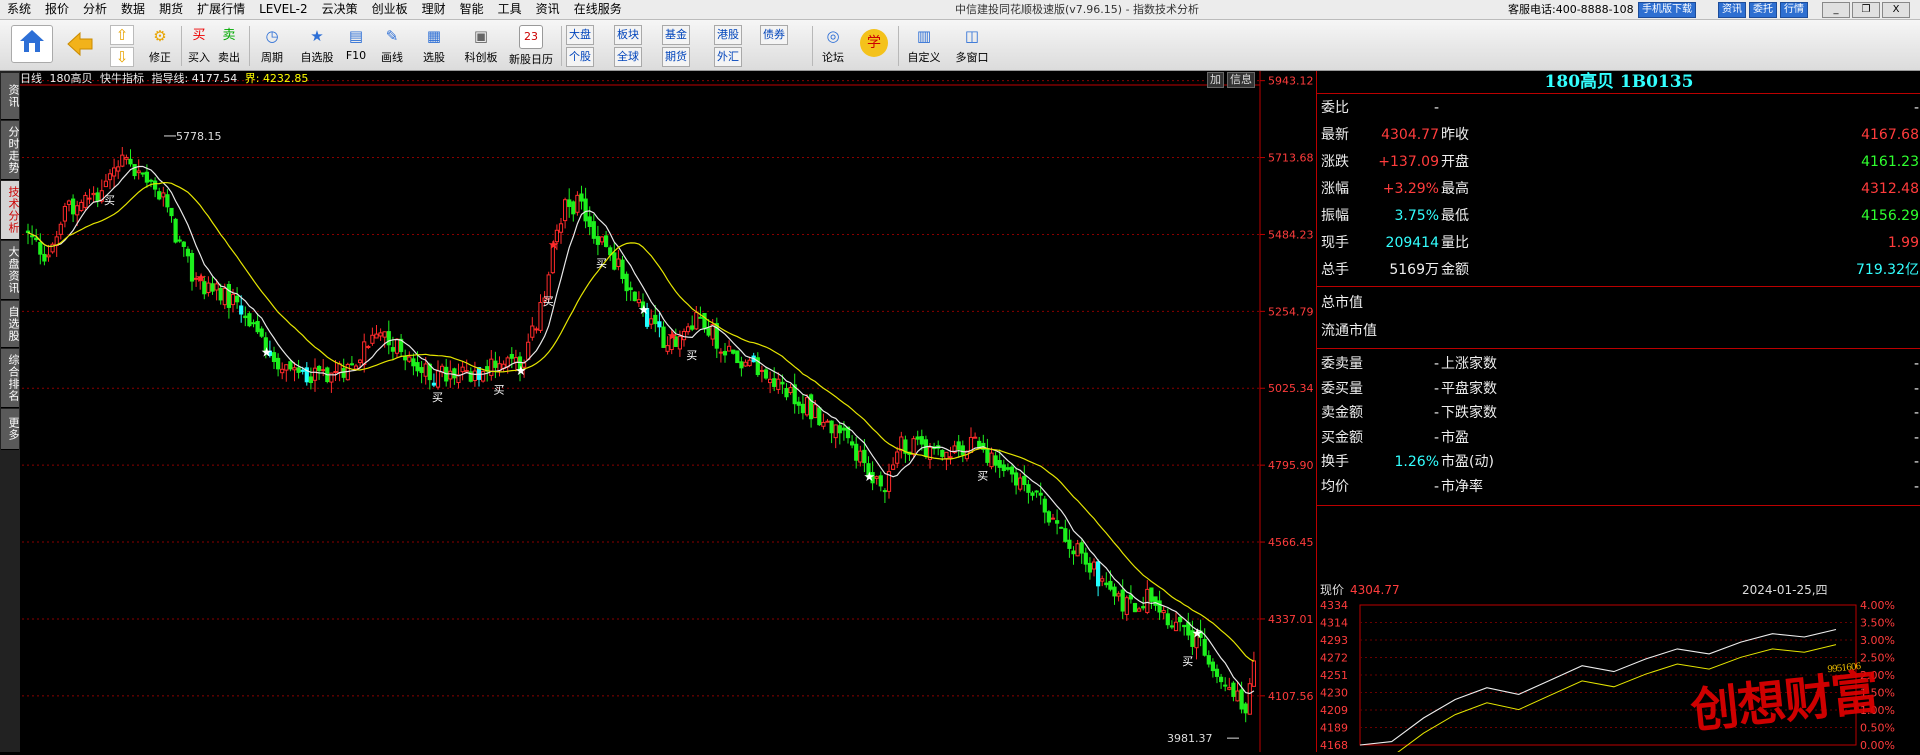 Image resolution: width=1920 pixels, height=755 pixels. Describe the element at coordinates (392, 45) in the screenshot. I see `draw-line-button: ✎ 画线` at that location.